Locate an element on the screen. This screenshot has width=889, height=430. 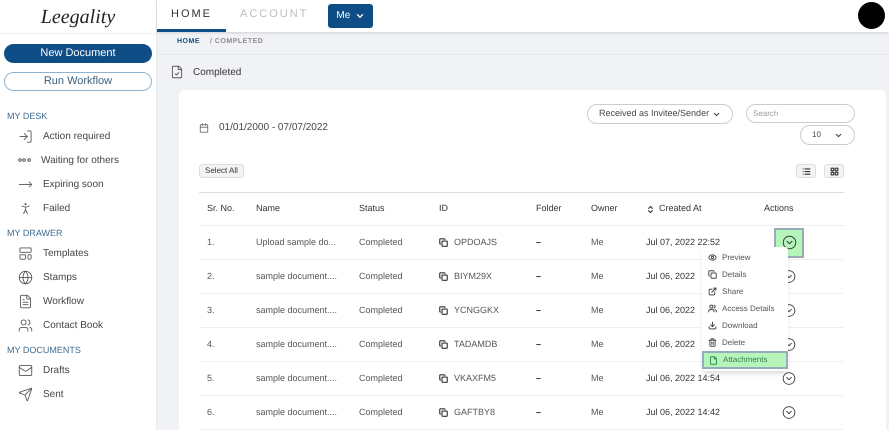
sidebar-item: Contact Book is located at coordinates (78, 325).